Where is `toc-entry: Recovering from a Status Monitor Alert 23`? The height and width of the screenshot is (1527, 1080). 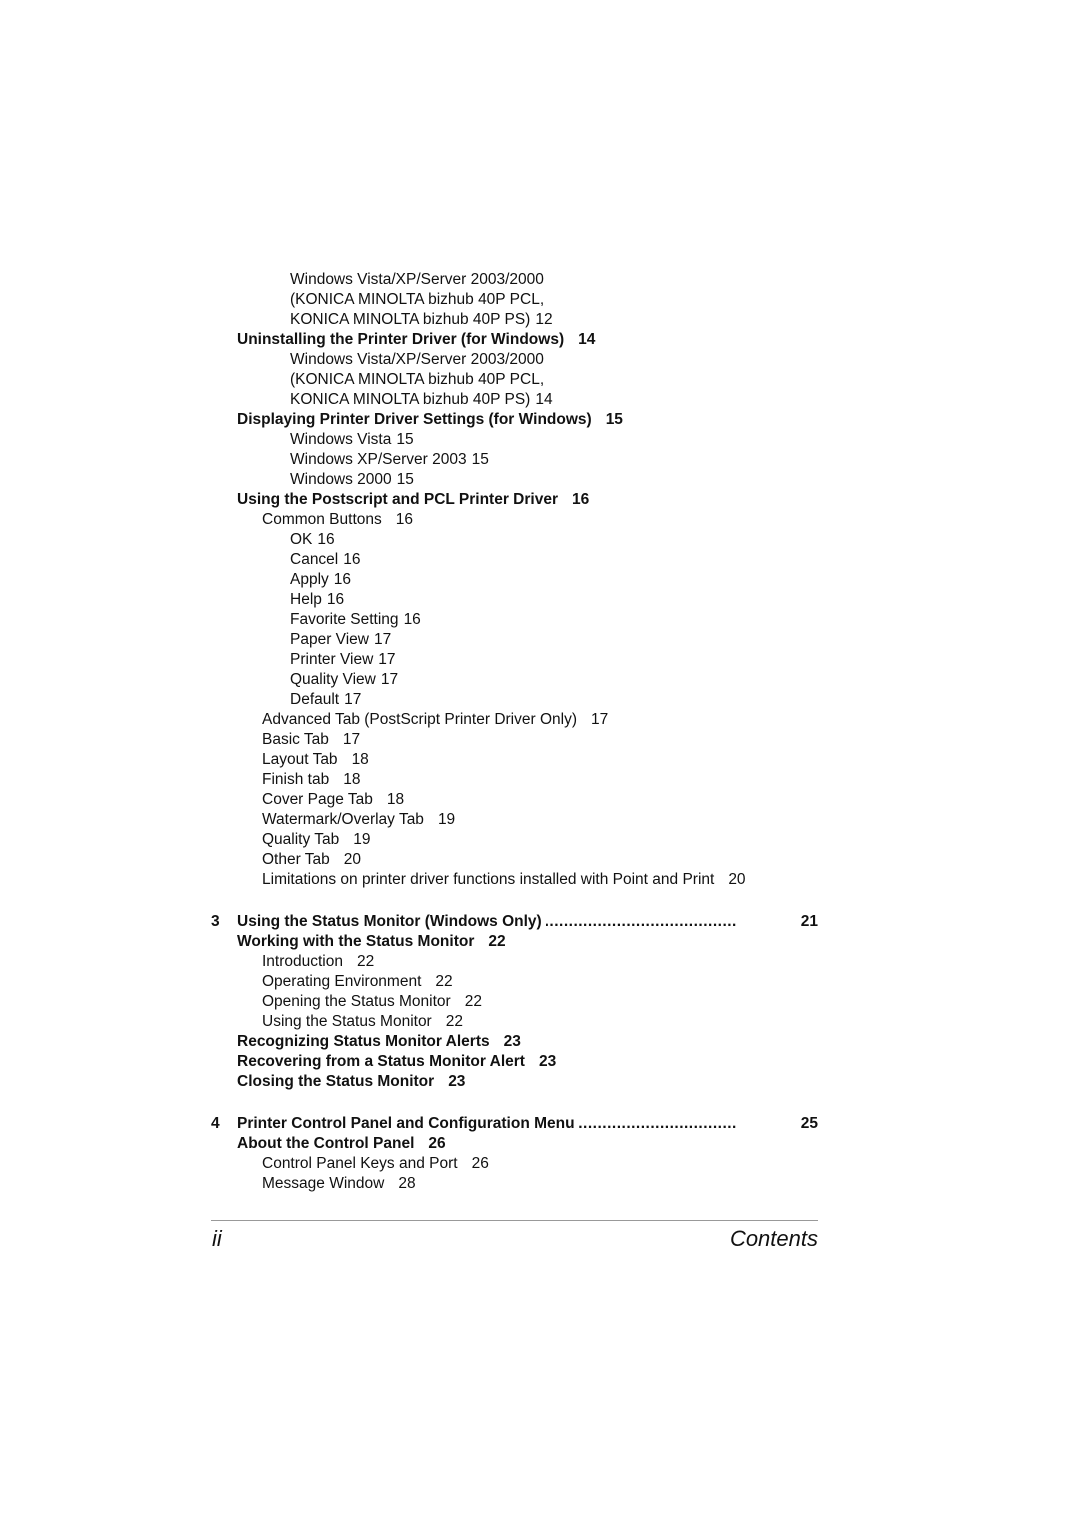 toc-entry: Recovering from a Status Monitor Alert 23 is located at coordinates (540, 1062).